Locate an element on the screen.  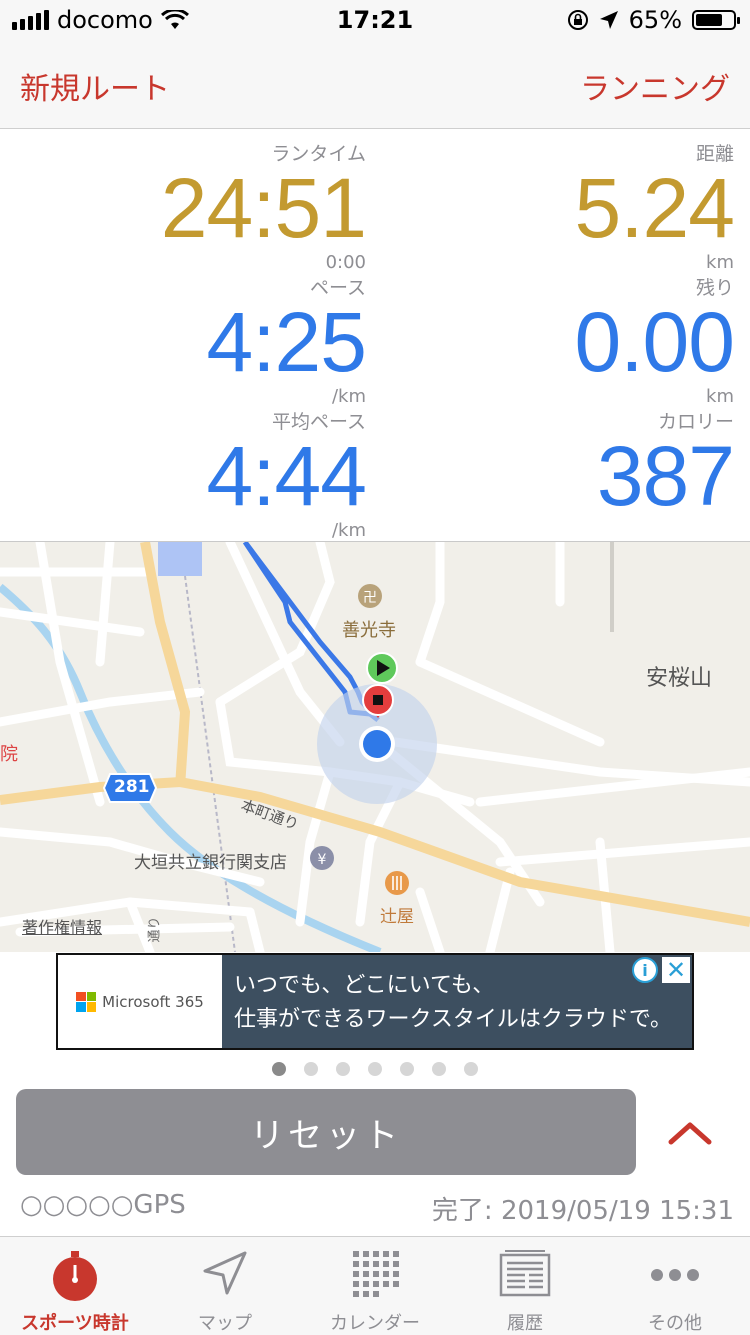
tab-label: スポーツ時計 is located at coordinates (75, 1323).